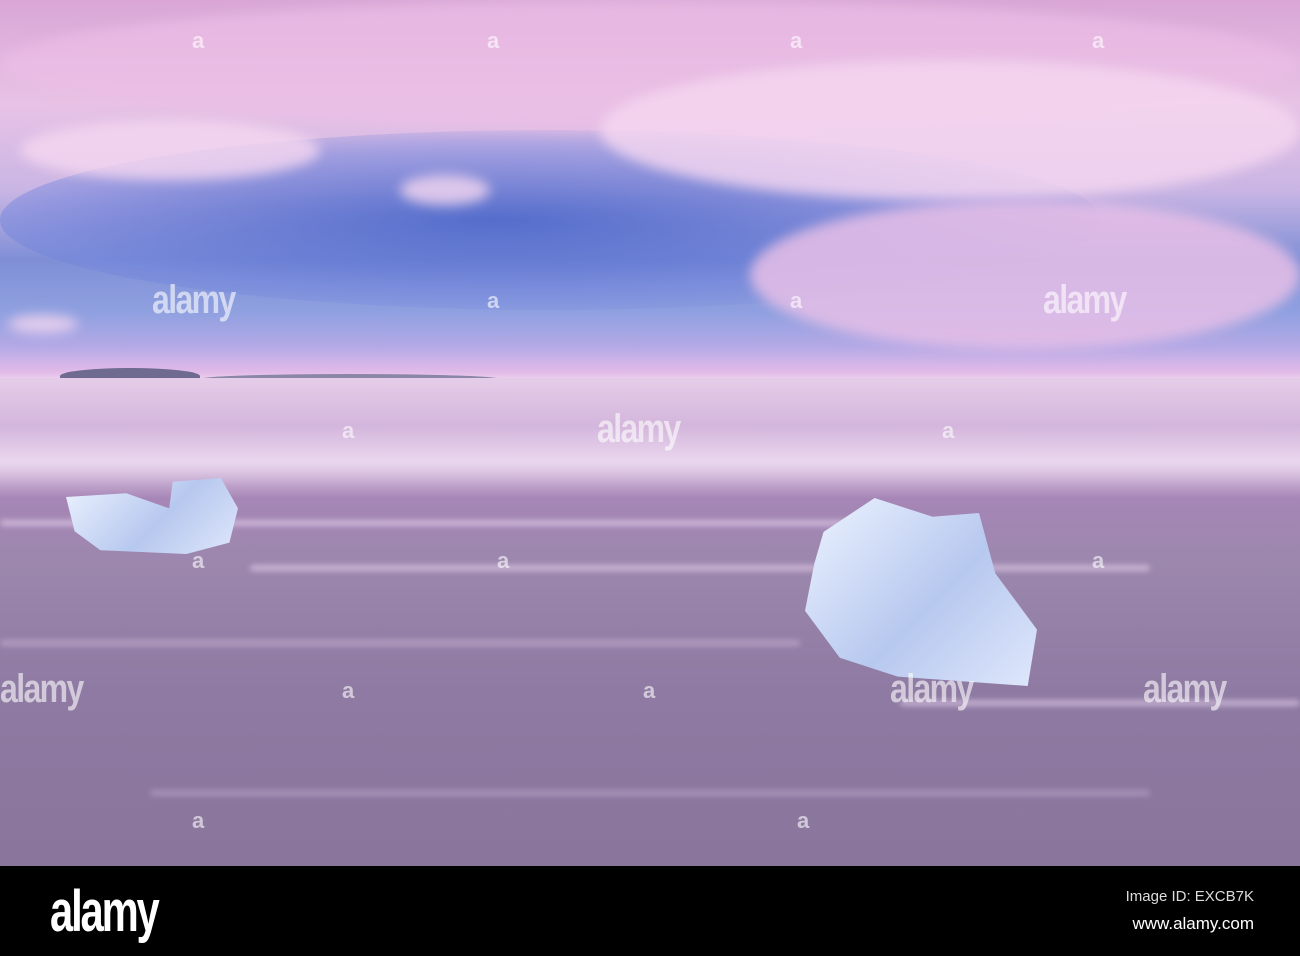  Describe the element at coordinates (1193, 923) in the screenshot. I see `site-url: www.alamy.com` at that location.